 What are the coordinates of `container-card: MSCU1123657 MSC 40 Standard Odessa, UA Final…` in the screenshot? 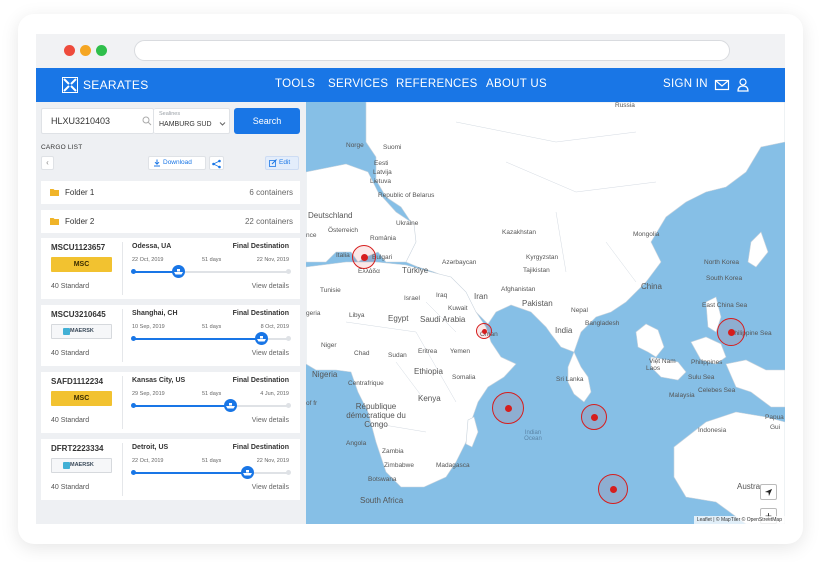 It's located at (170, 268).